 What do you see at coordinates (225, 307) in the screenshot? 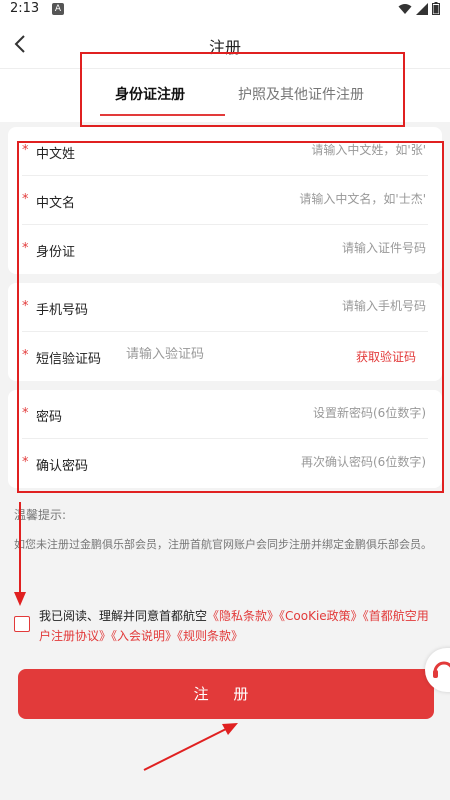
I see `phone-row: * 手机号码` at bounding box center [225, 307].